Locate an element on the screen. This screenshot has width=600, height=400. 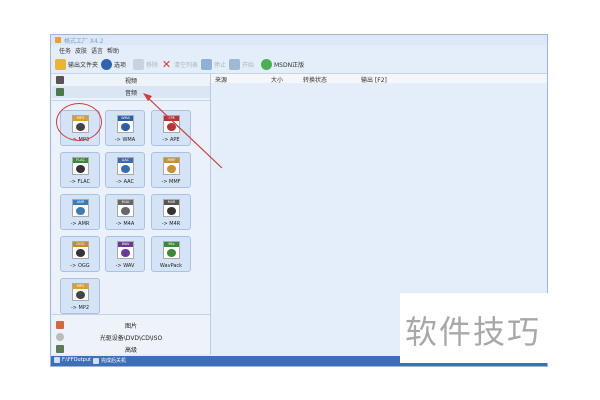
watermark-text: 软件技巧 is located at coordinates (473, 332).